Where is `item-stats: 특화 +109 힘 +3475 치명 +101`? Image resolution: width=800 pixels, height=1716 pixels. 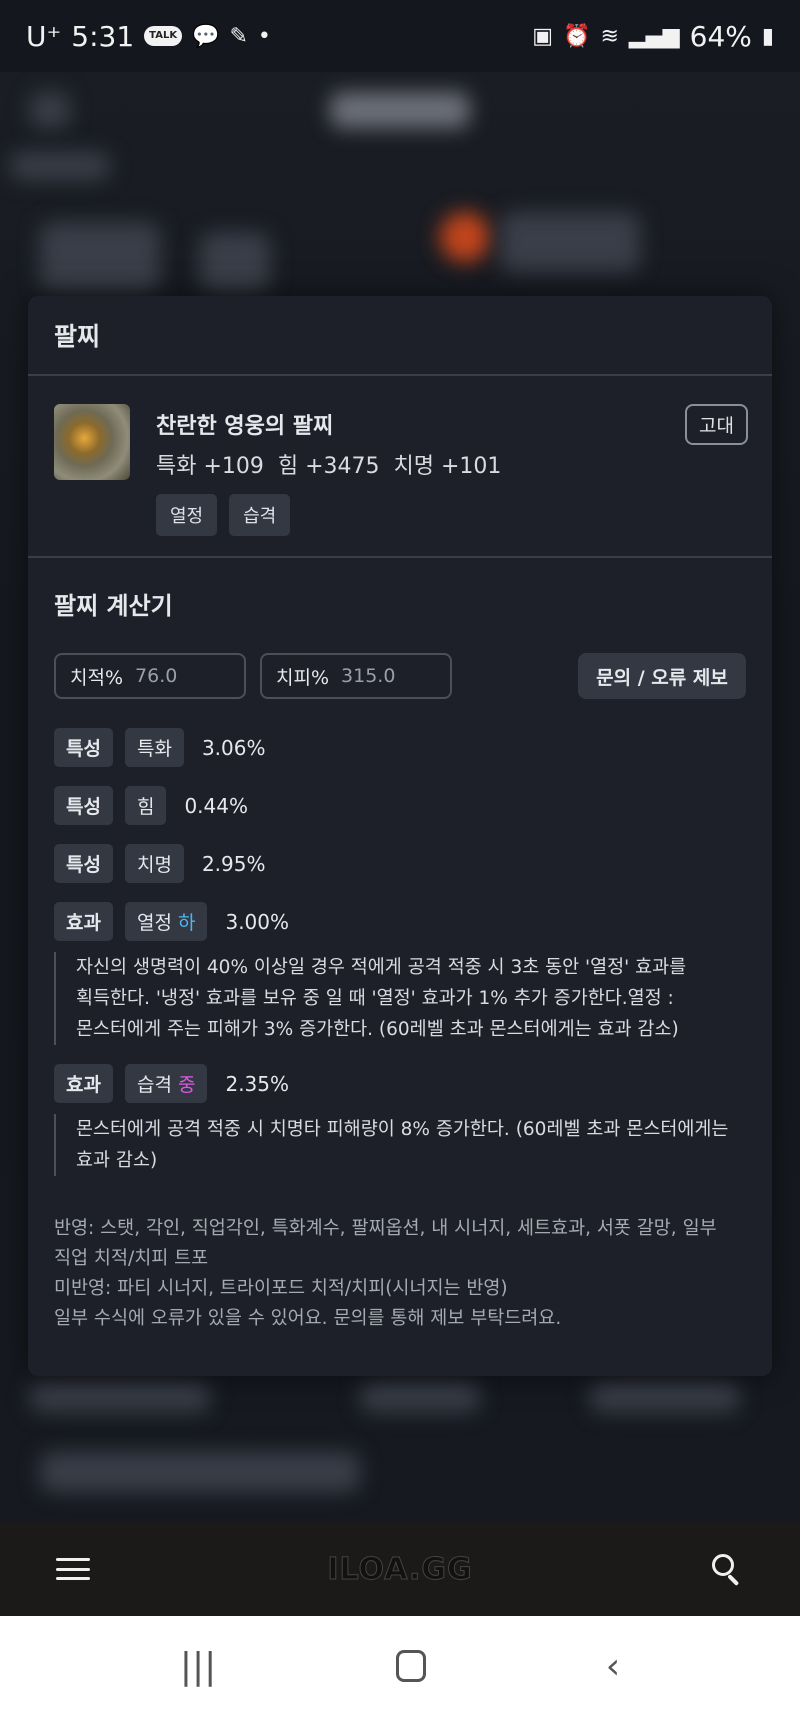
item-stats: 특화 +109 힘 +3475 치명 +101 is located at coordinates (329, 466).